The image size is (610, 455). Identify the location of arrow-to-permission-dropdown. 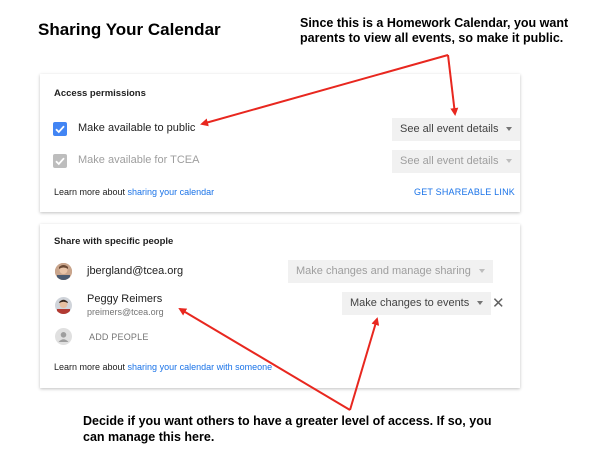
(364, 364).